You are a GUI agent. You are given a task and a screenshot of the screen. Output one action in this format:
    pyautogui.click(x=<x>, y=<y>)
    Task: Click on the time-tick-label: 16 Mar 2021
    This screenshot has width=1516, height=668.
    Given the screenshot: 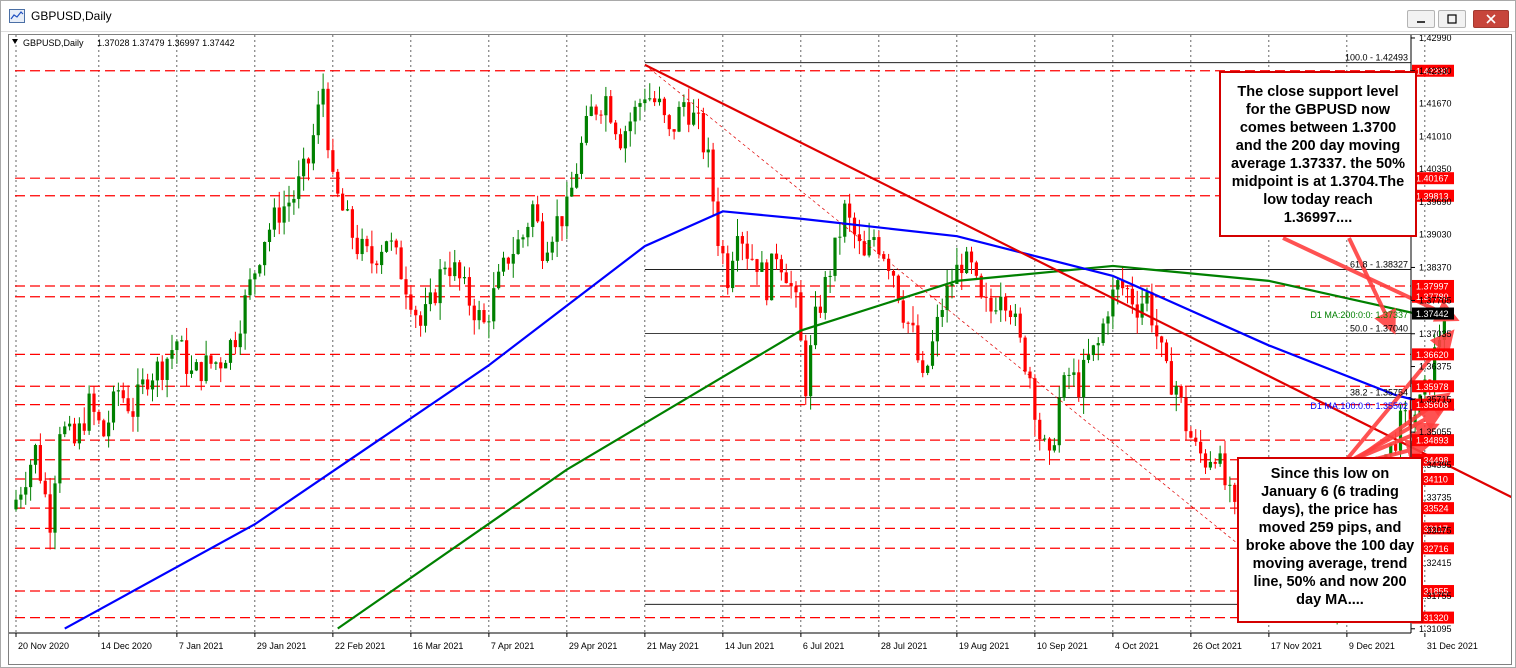 What is the action you would take?
    pyautogui.click(x=438, y=646)
    